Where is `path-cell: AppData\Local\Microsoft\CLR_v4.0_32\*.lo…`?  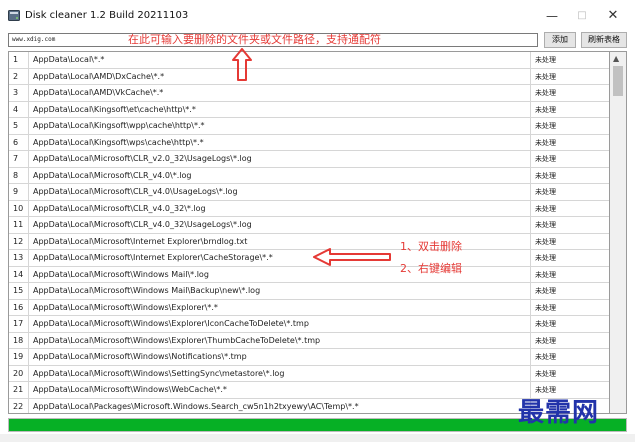 path-cell: AppData\Local\Microsoft\CLR_v4.0_32\*.lo… is located at coordinates (280, 208).